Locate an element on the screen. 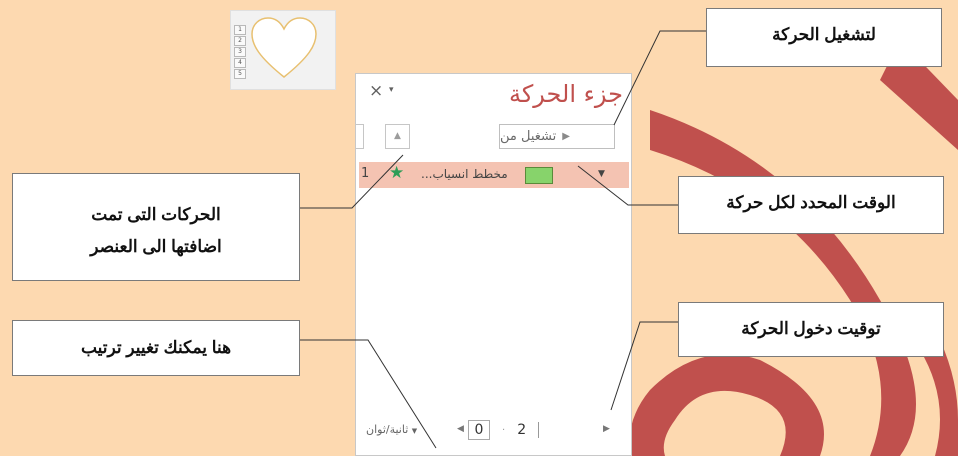  callout-reorder: هنا يمكنك تغيير ترتيب is located at coordinates (156, 348).